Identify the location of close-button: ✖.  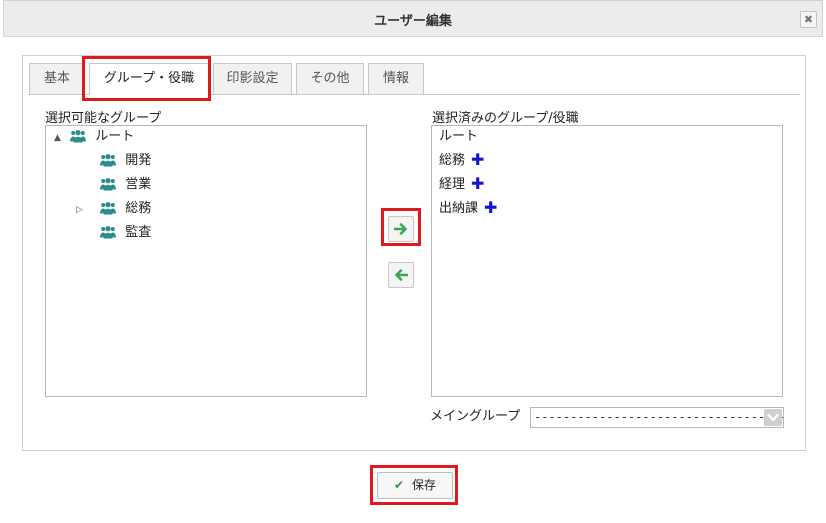
(808, 19).